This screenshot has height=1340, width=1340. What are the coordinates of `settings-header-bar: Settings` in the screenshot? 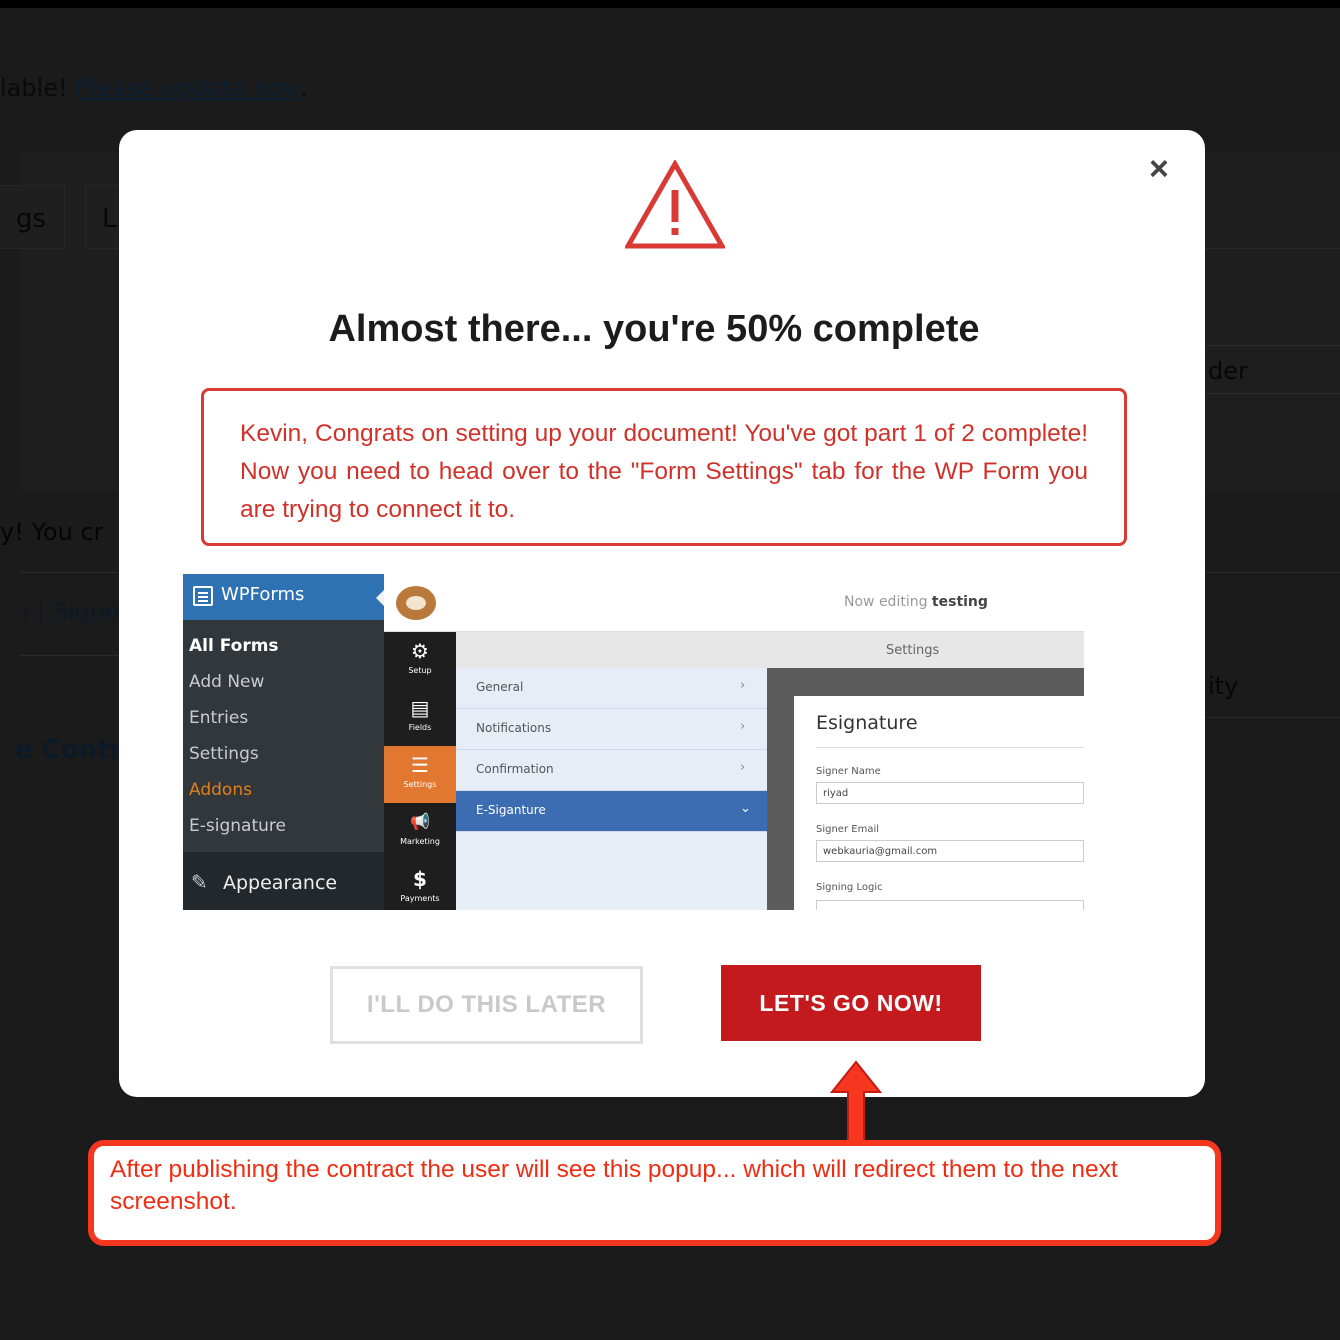 It's located at (770, 650).